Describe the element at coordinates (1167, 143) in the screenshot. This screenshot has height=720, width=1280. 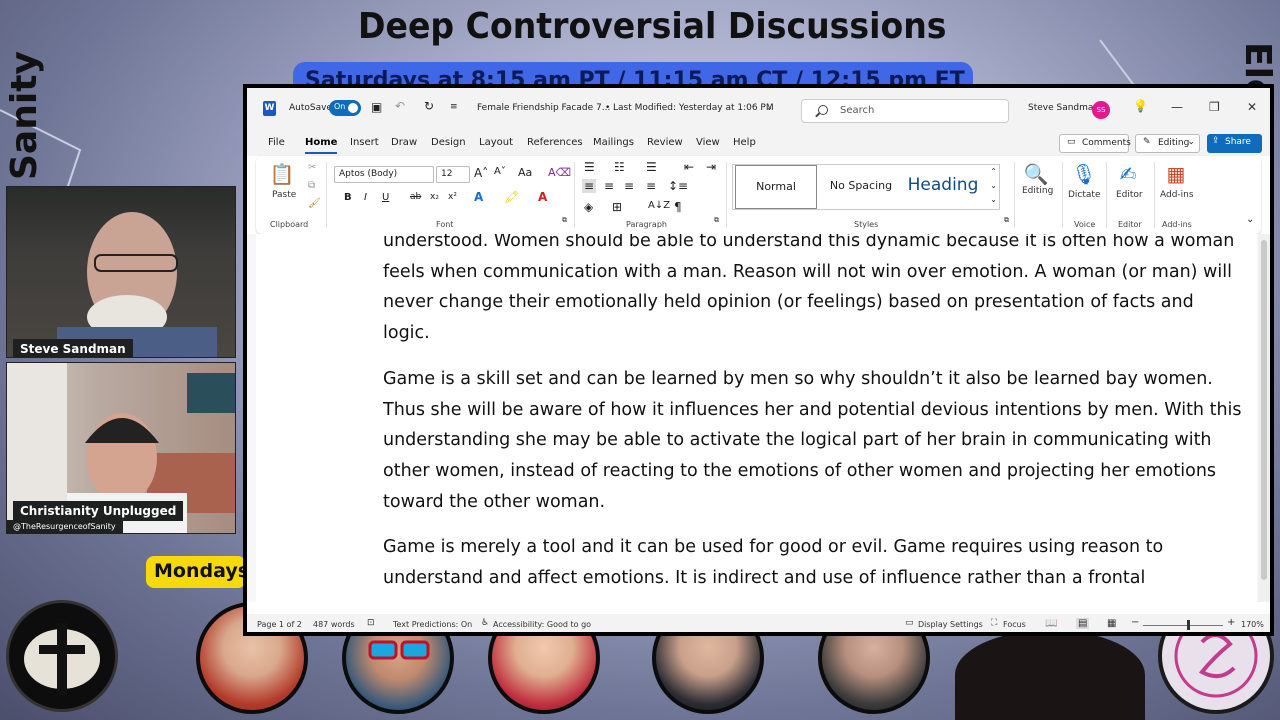
I see `editing-mode-button: ✎ Editing ⌄` at that location.